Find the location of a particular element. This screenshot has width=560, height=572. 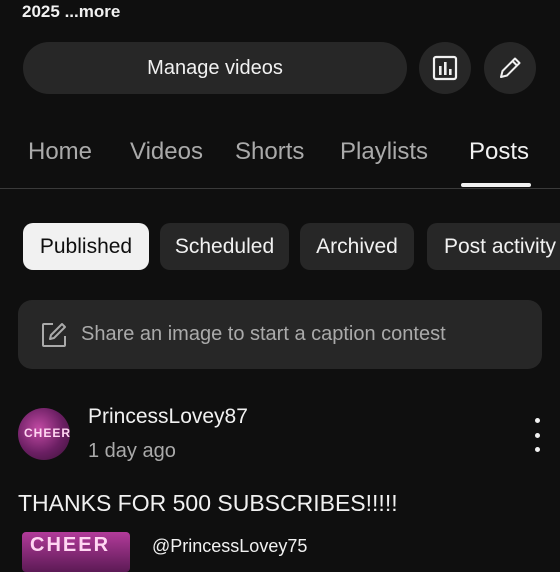

filter-chip-archived: Archived is located at coordinates (357, 246).